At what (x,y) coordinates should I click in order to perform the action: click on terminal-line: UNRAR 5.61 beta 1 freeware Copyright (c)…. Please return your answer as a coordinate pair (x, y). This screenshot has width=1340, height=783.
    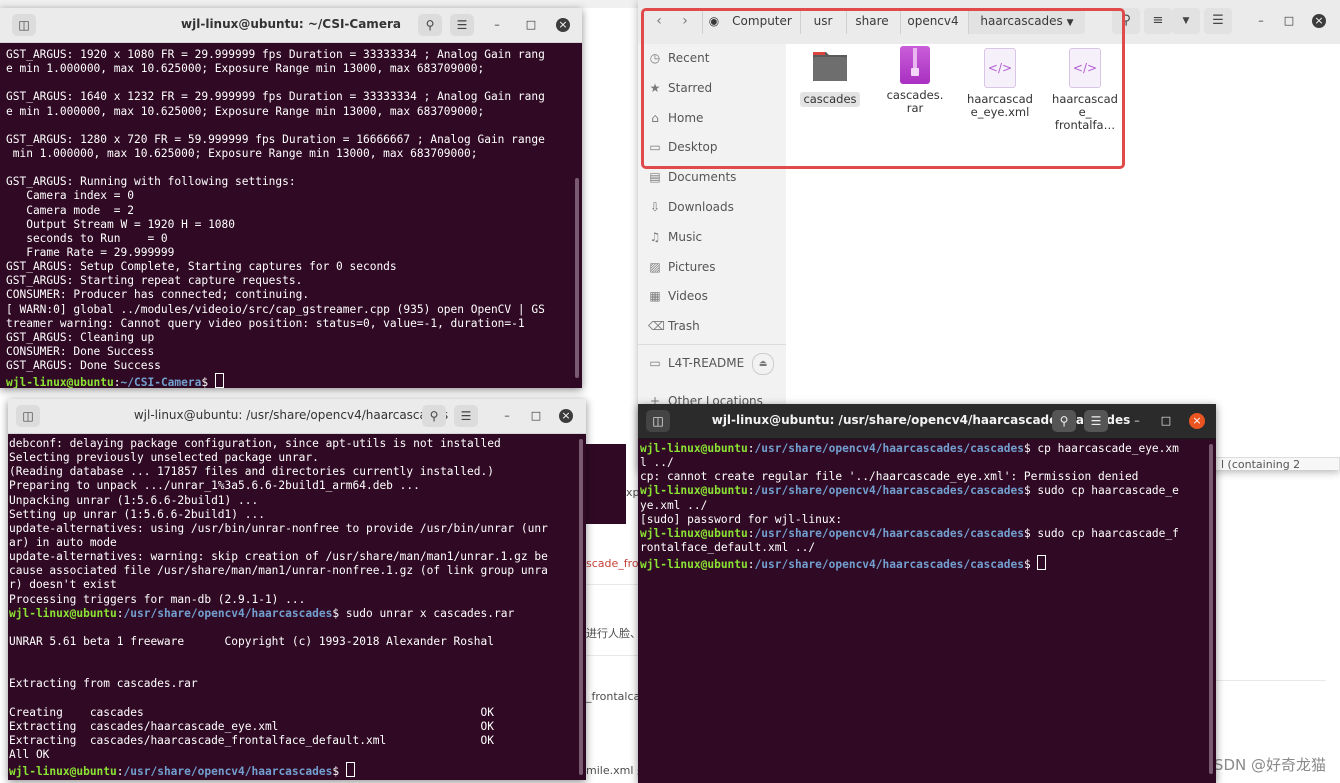
    Looking at the image, I should click on (251, 641).